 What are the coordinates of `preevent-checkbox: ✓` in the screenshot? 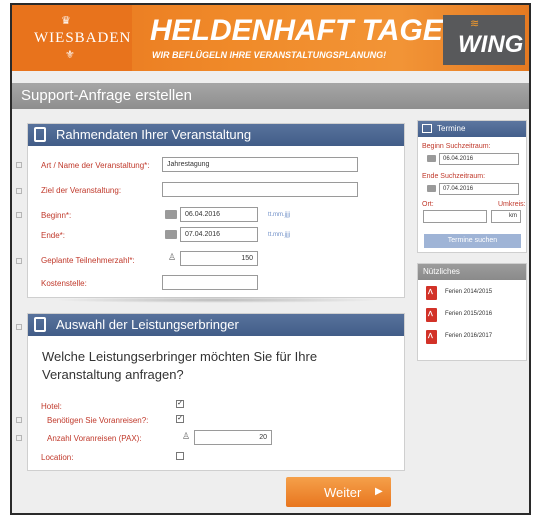 It's located at (180, 419).